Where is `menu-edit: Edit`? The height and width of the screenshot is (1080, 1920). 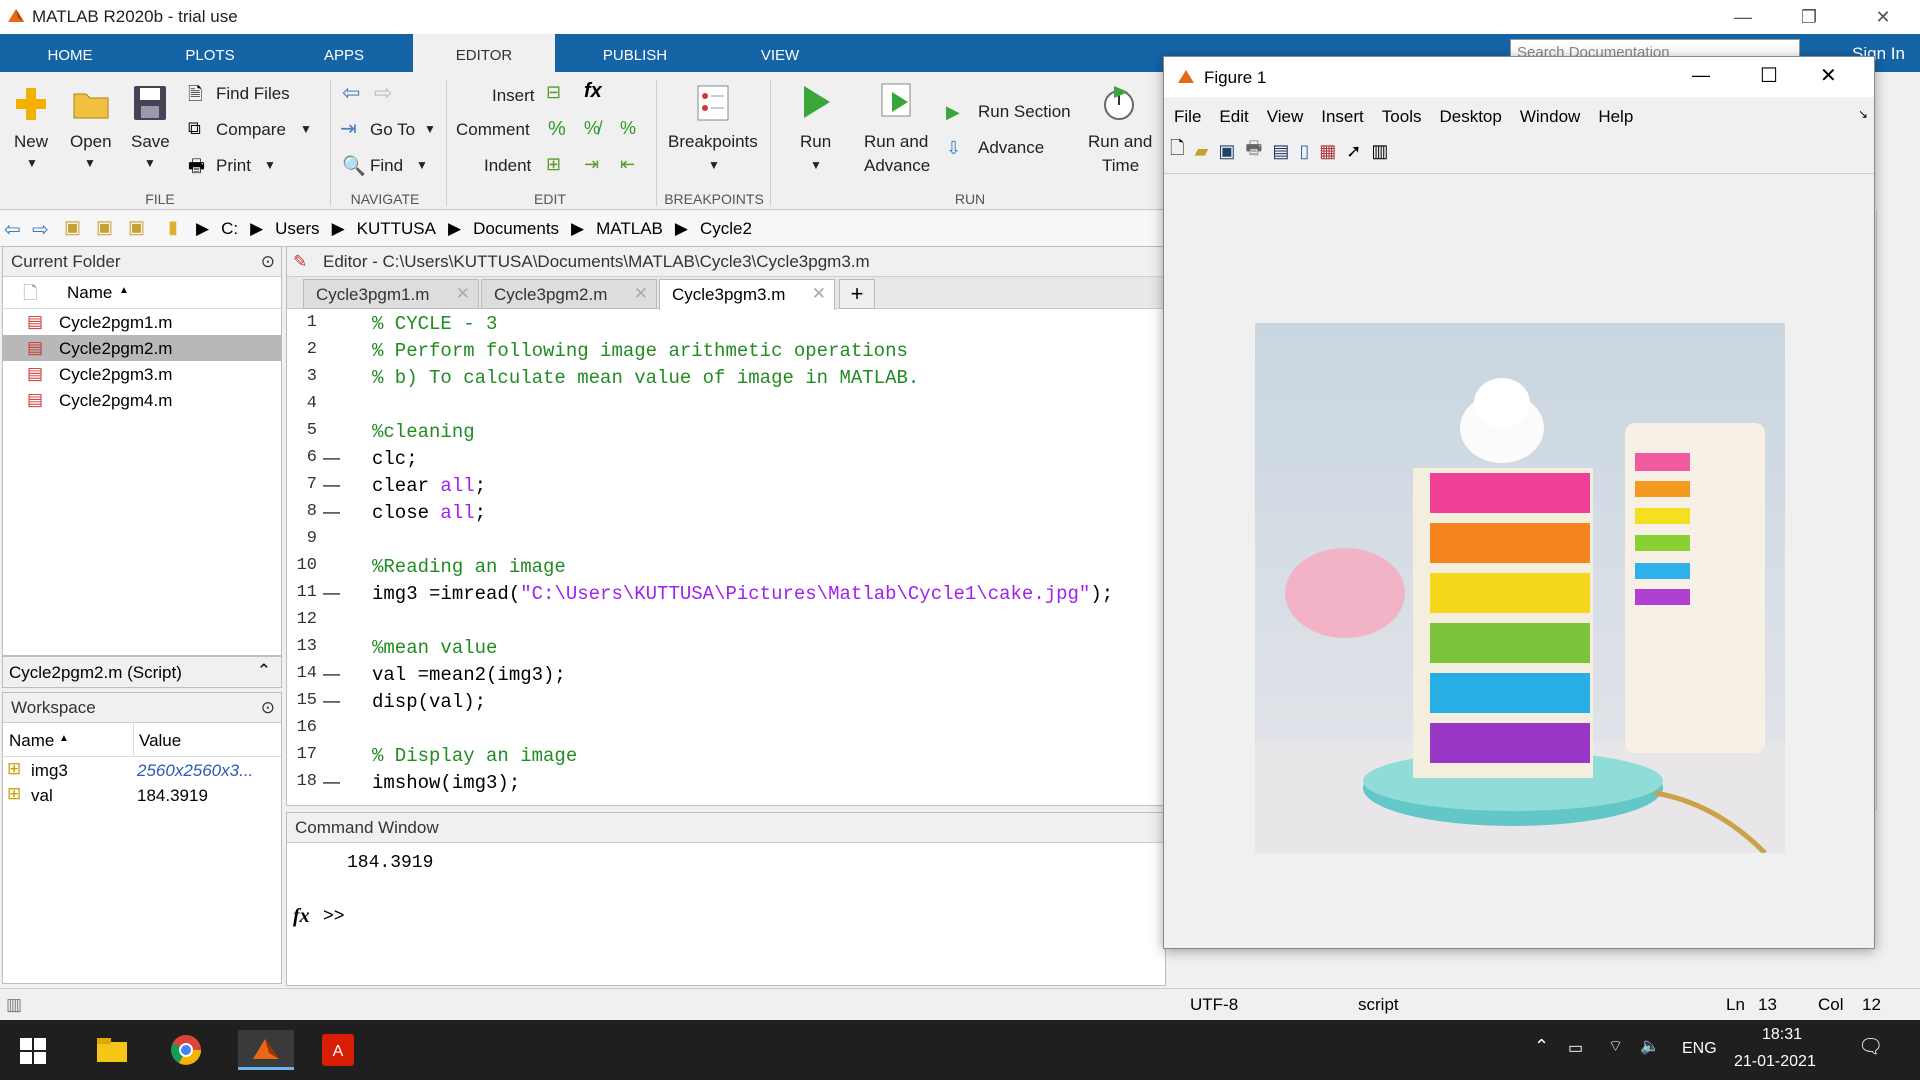 menu-edit: Edit is located at coordinates (1233, 117).